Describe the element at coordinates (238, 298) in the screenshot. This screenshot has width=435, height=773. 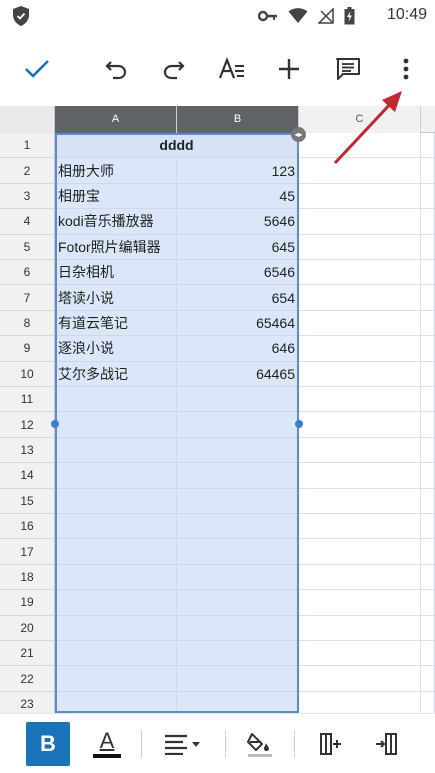
I see `cell-b: 654` at that location.